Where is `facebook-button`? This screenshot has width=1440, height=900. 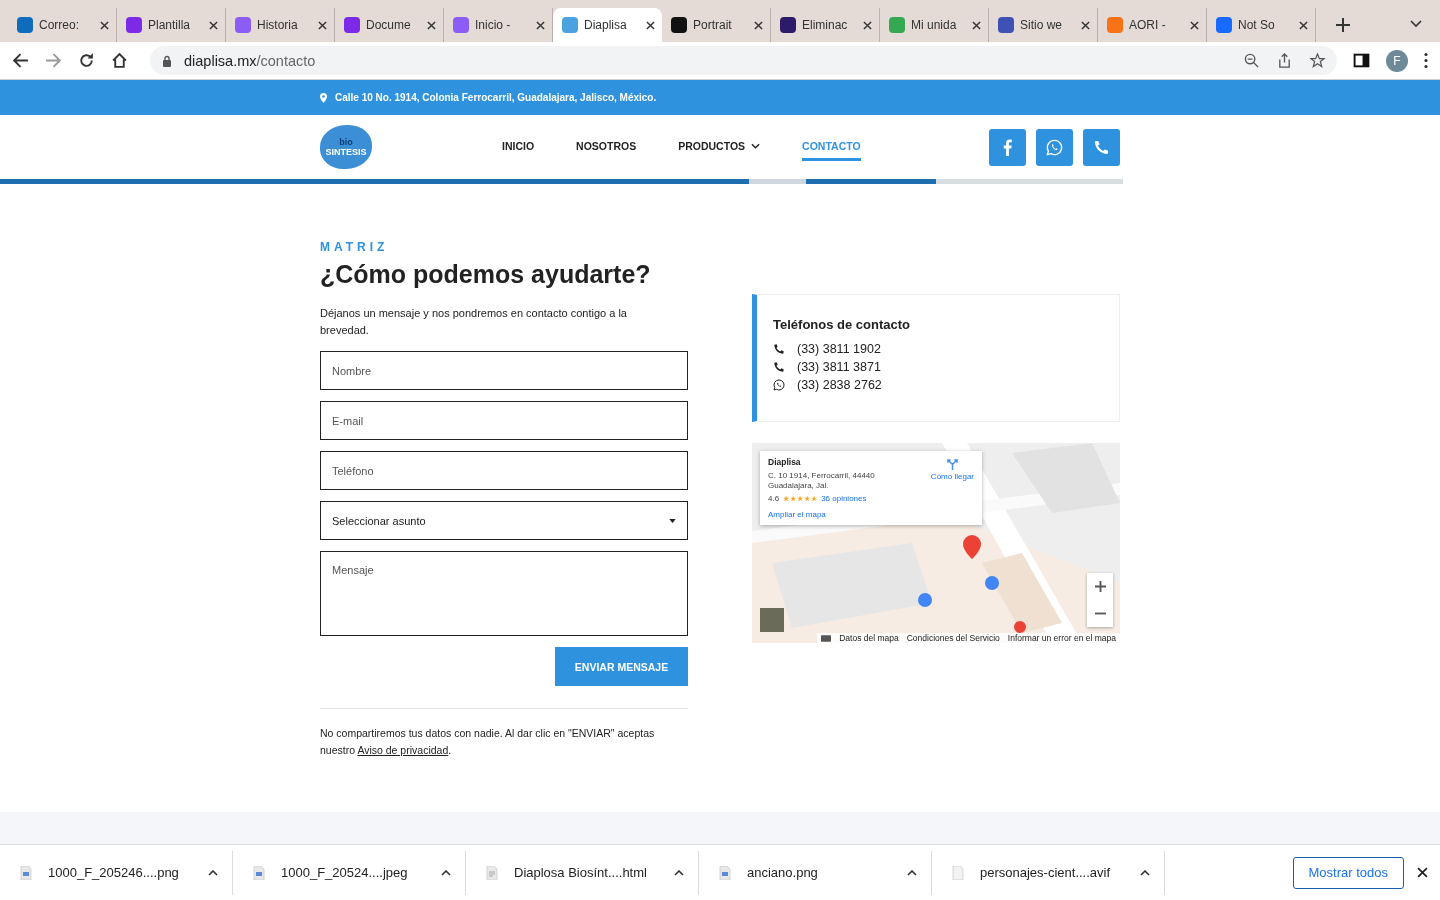 facebook-button is located at coordinates (1007, 147).